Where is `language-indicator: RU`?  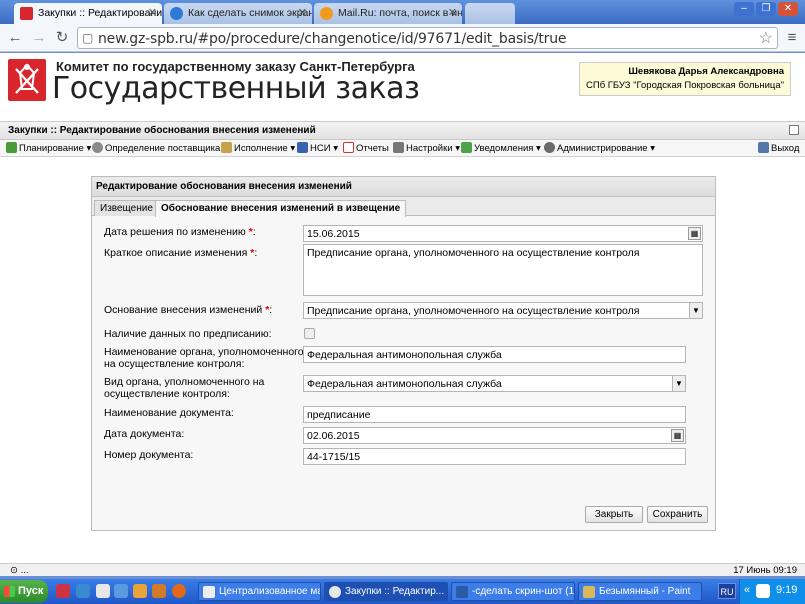 language-indicator: RU is located at coordinates (727, 591).